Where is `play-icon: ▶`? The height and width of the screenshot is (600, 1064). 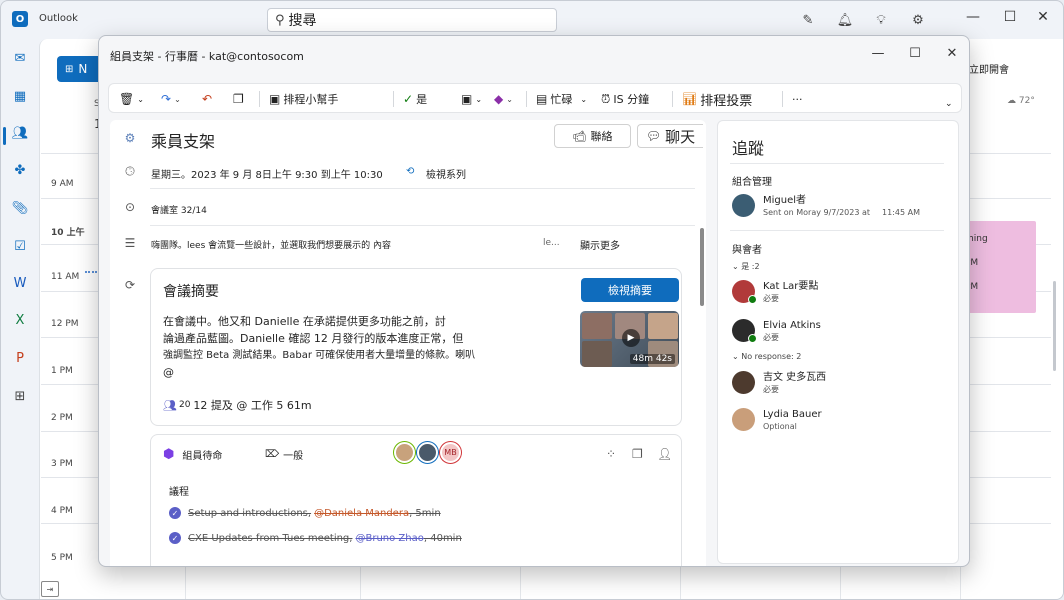
play-icon: ▶ is located at coordinates (631, 338).